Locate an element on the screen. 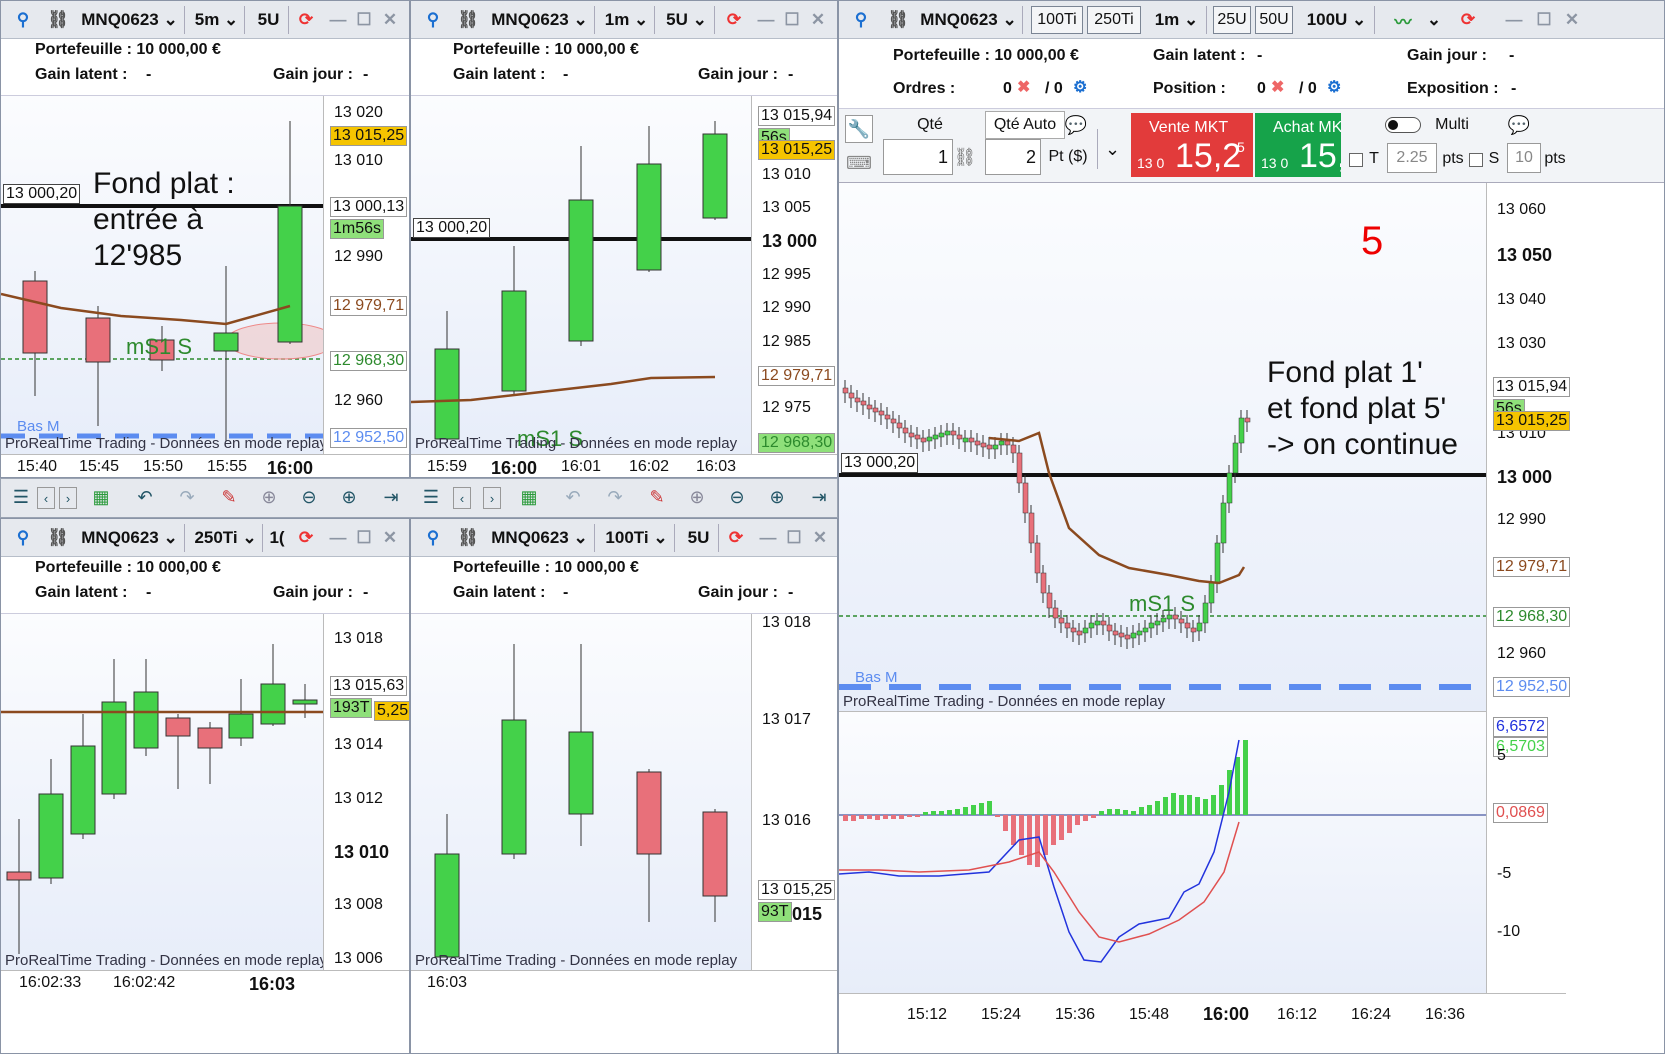 This screenshot has height=1054, width=1665. units-select: 5U ⌄ is located at coordinates (687, 20).